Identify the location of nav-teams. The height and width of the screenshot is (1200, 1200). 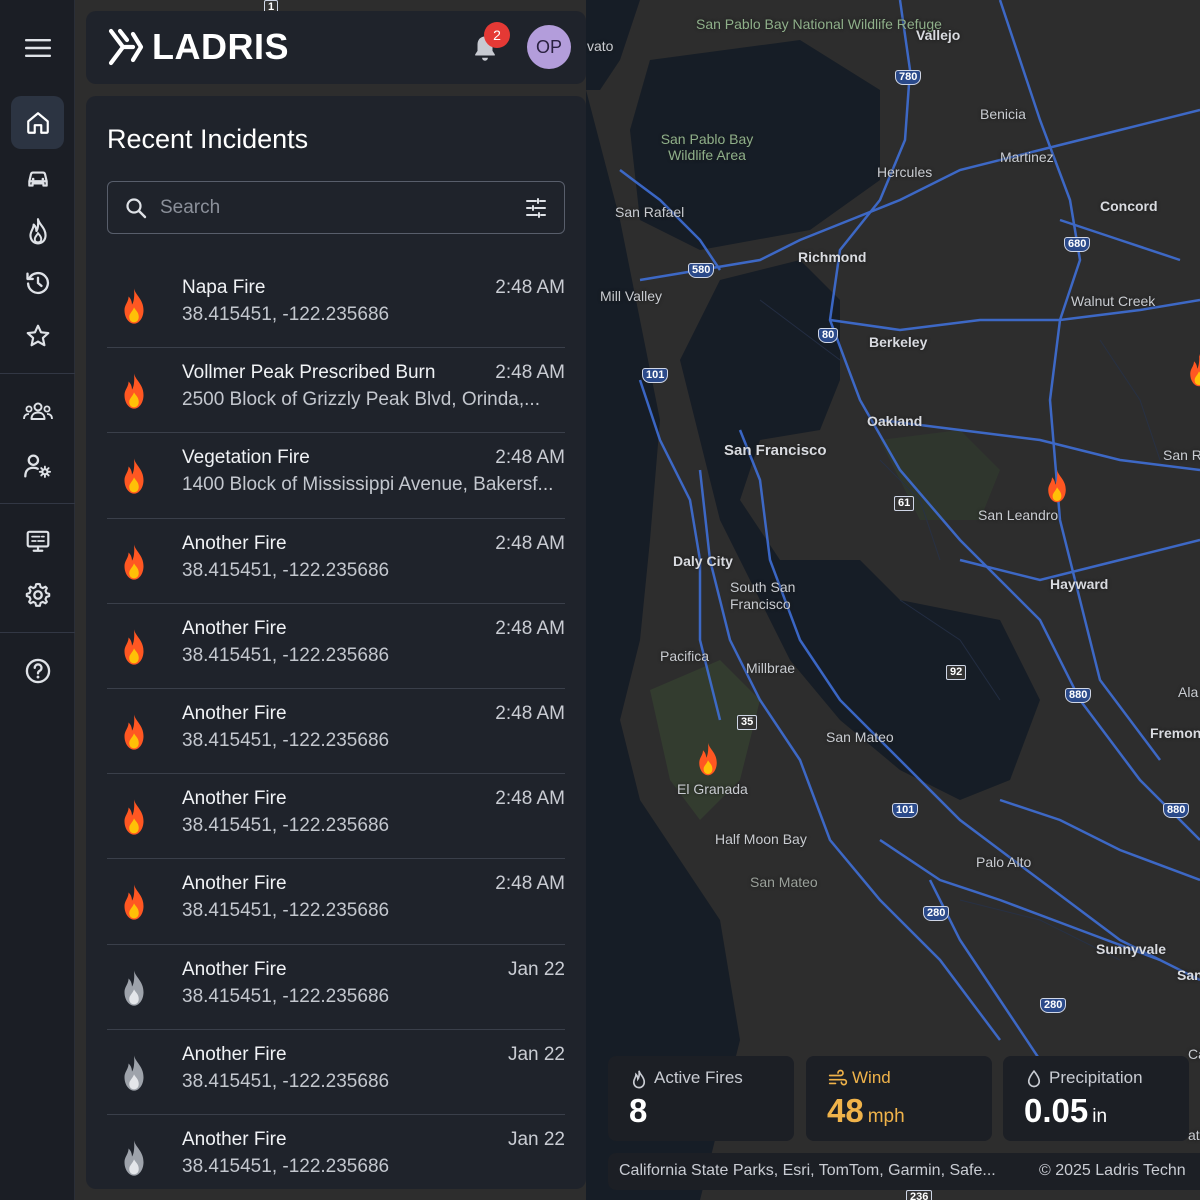
(37, 411).